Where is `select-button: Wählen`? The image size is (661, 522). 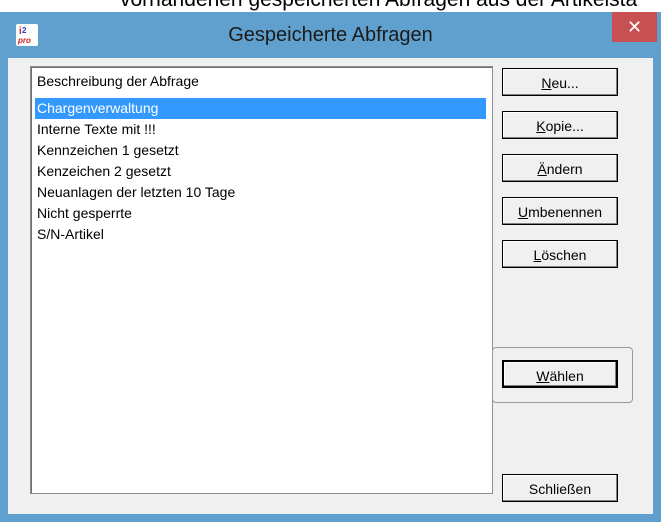 select-button: Wählen is located at coordinates (560, 374).